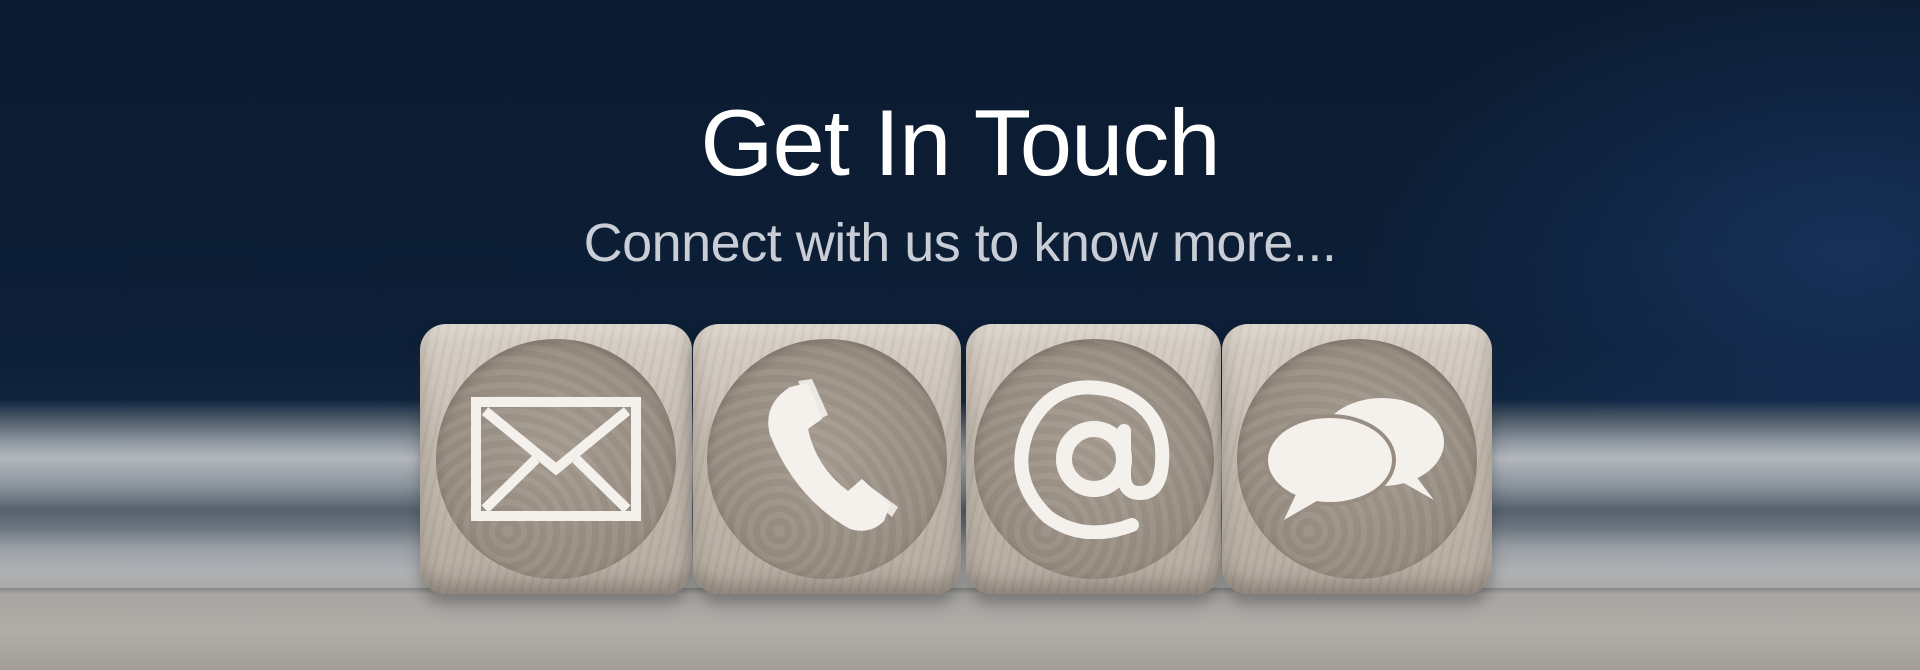 The height and width of the screenshot is (670, 1920). What do you see at coordinates (1354, 459) in the screenshot?
I see `chat-bubbles-icon` at bounding box center [1354, 459].